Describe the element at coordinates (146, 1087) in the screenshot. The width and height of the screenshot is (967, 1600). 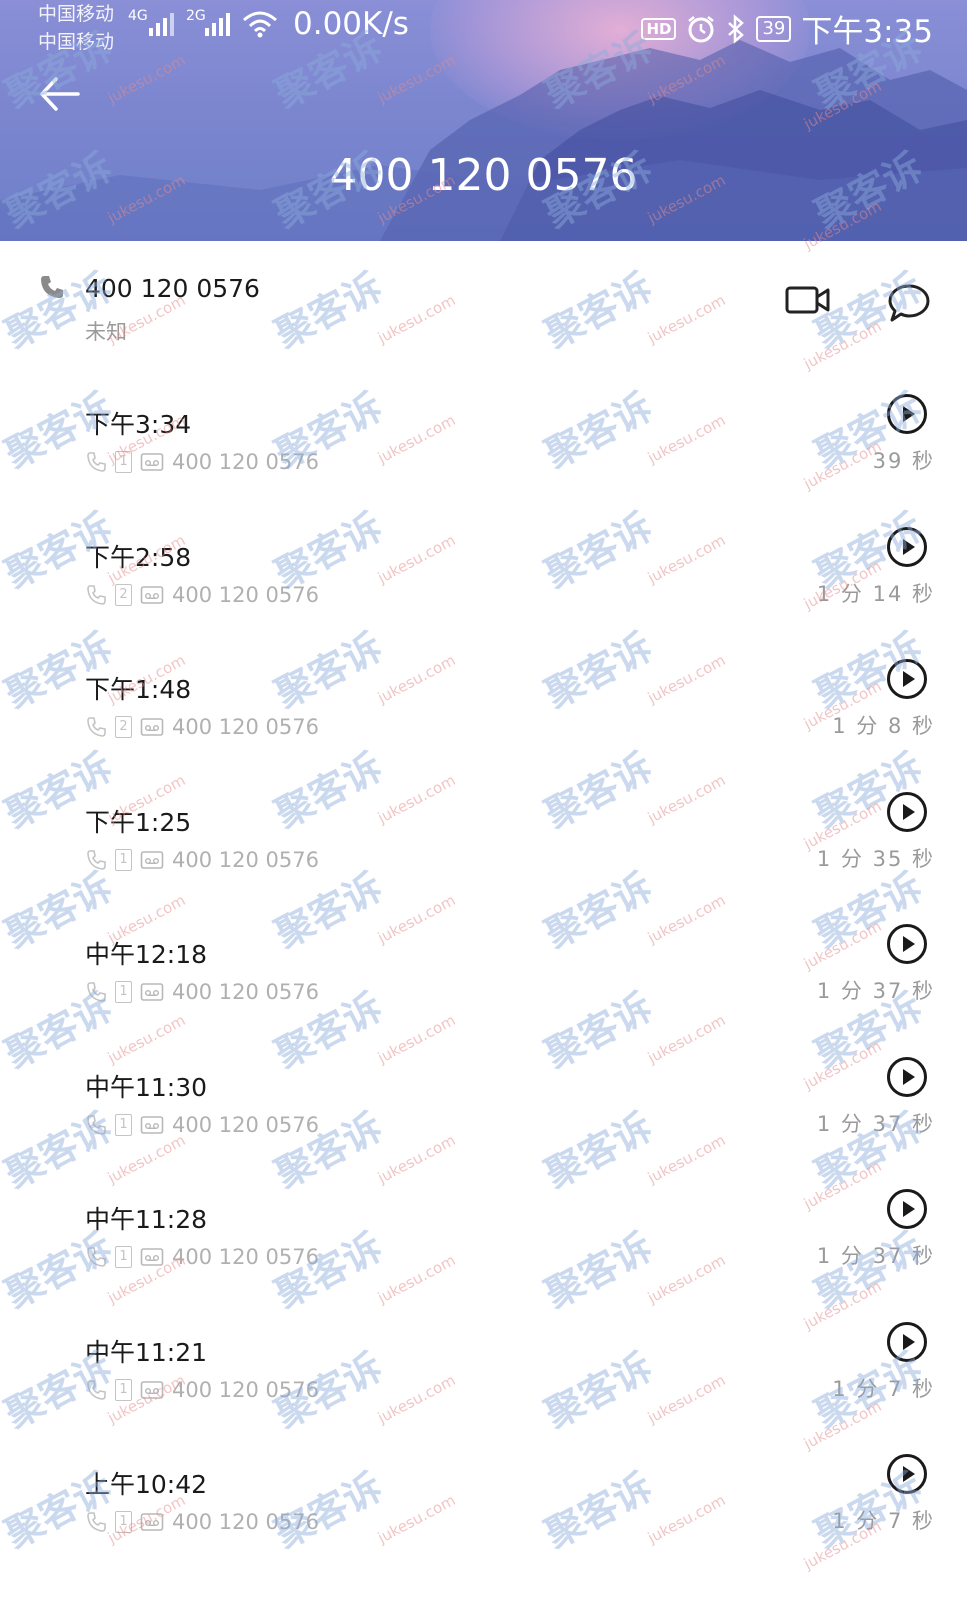
I see `call-time: 中午11:30` at that location.